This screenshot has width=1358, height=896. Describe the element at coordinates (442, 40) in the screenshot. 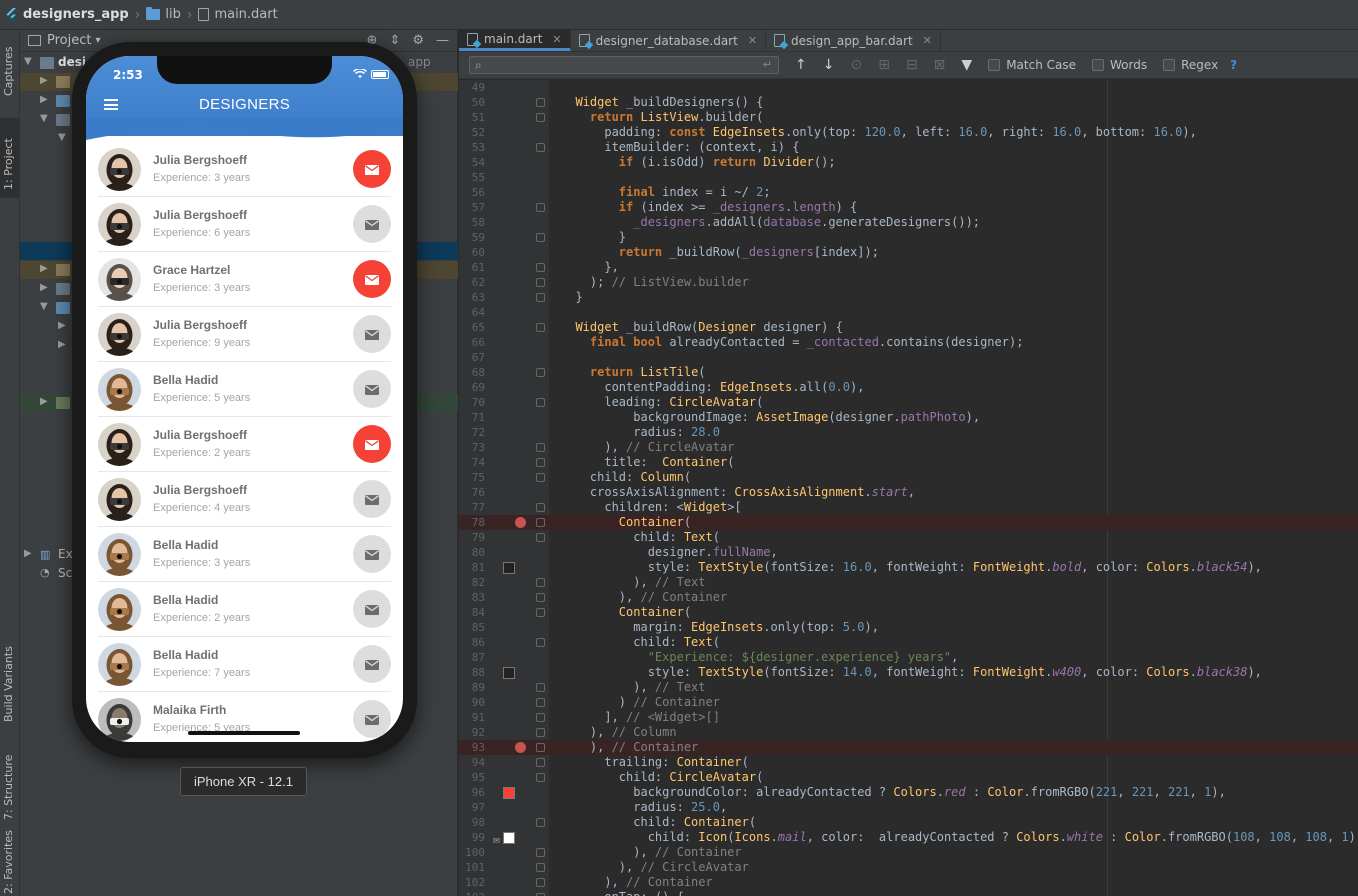

I see `minimize-icon: —` at that location.